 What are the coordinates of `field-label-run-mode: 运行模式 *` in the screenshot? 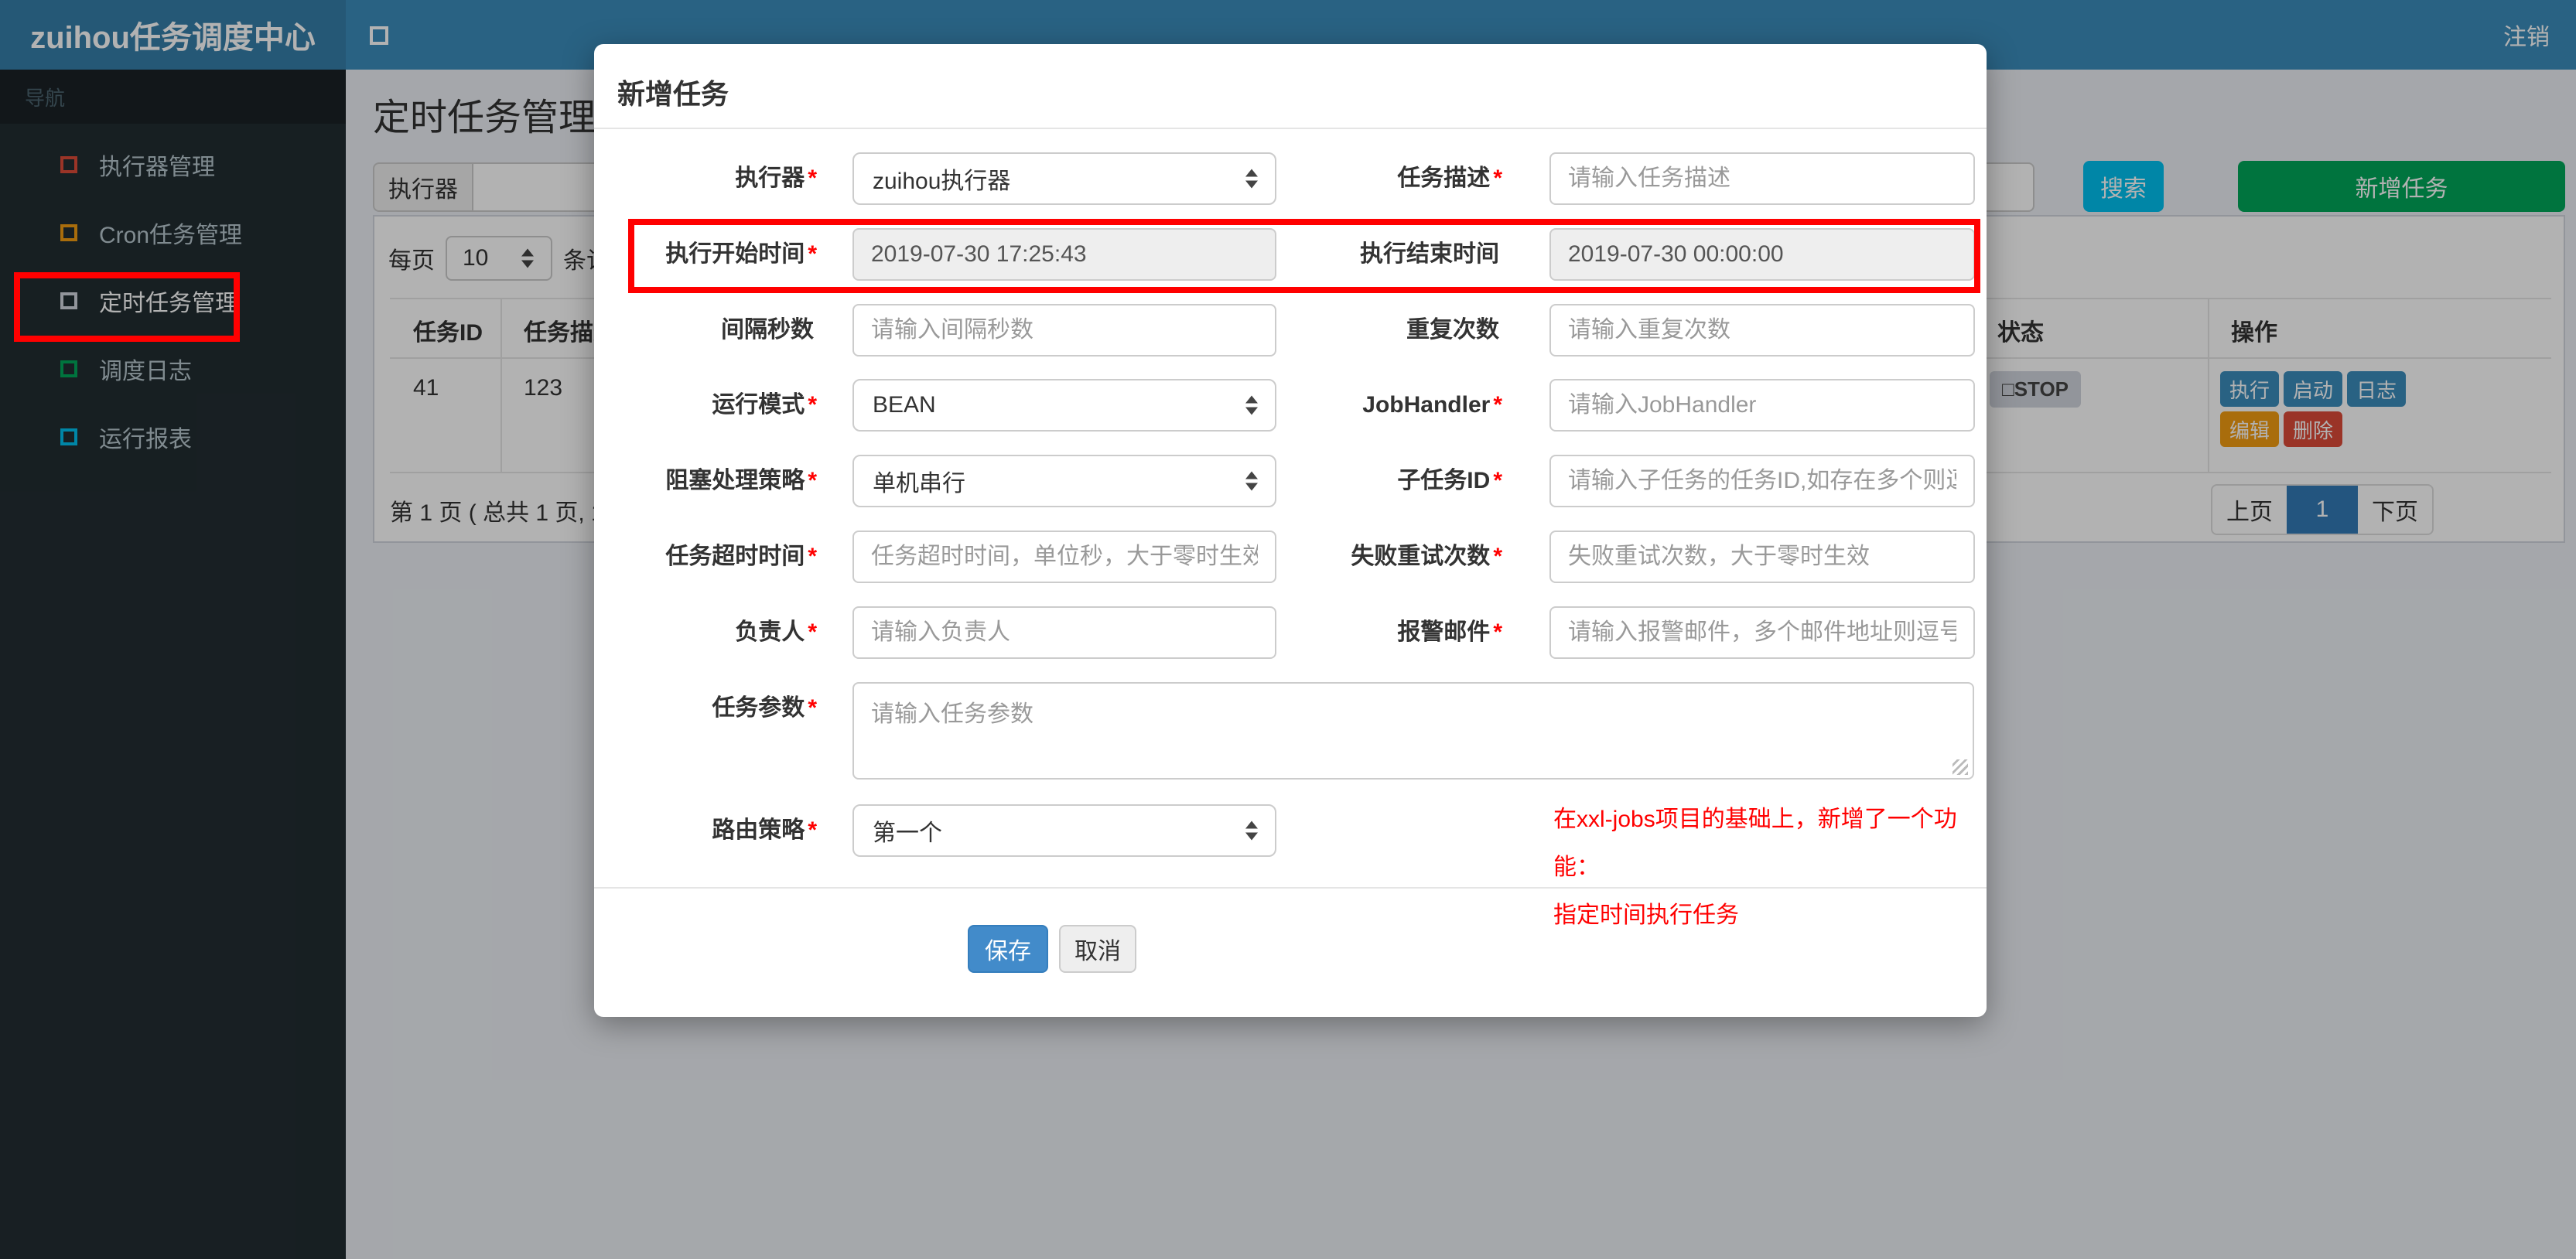 It's located at (764, 405).